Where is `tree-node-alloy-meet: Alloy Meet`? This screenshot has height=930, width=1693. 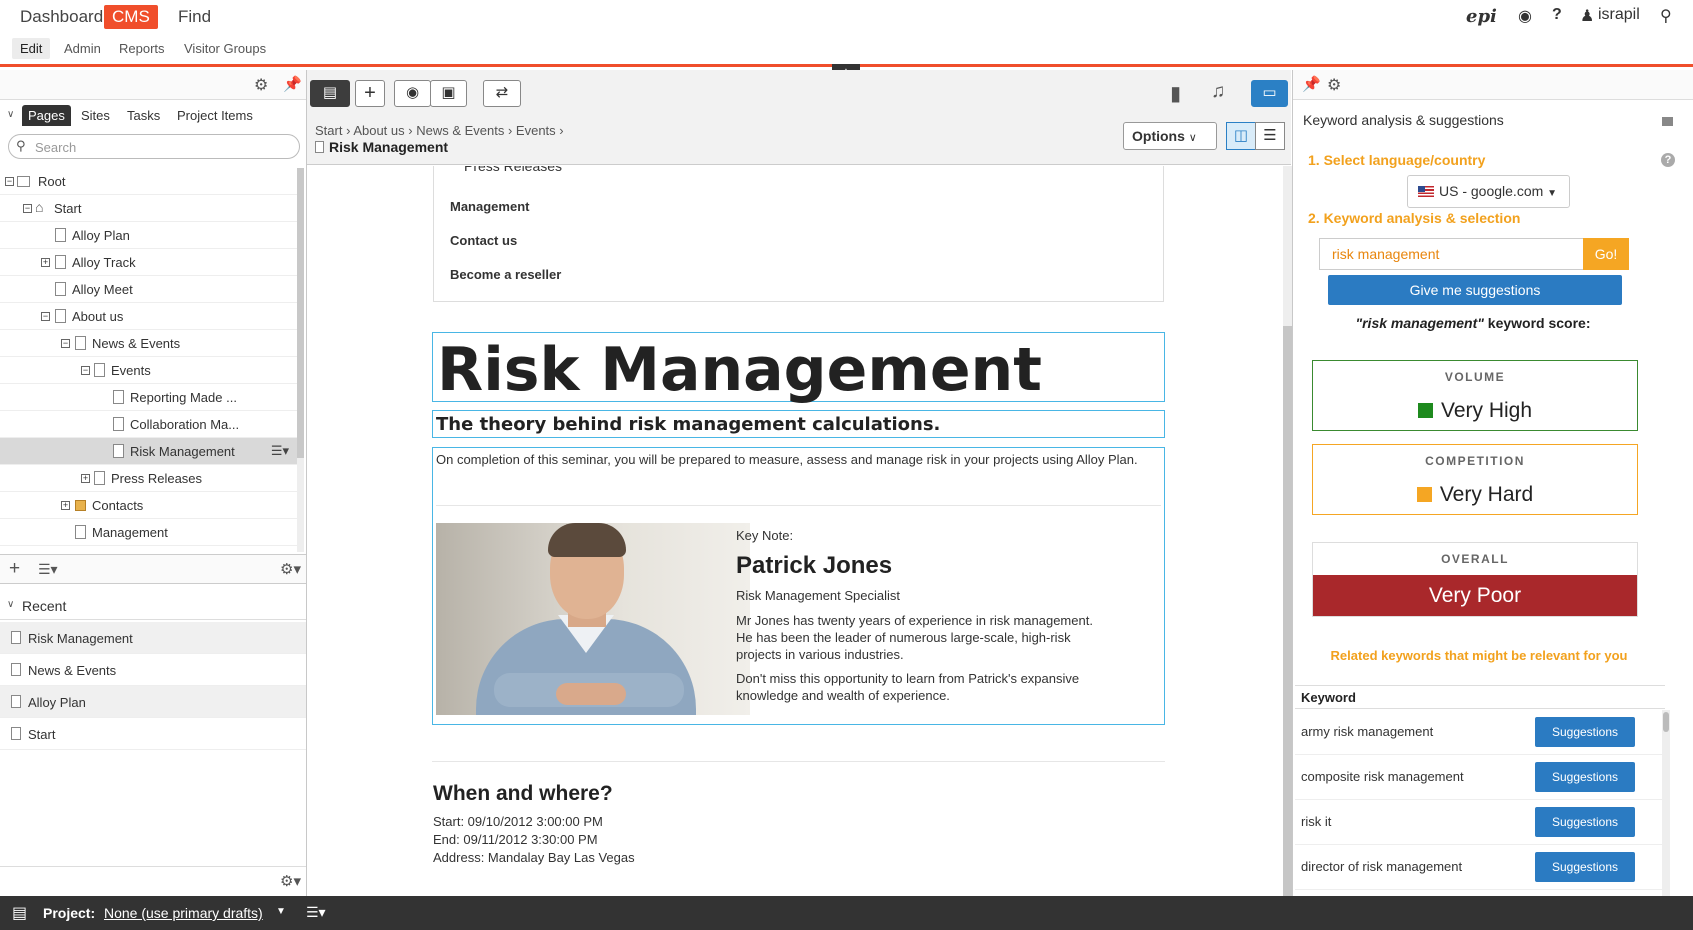
tree-node-alloy-meet: Alloy Meet is located at coordinates (148, 289).